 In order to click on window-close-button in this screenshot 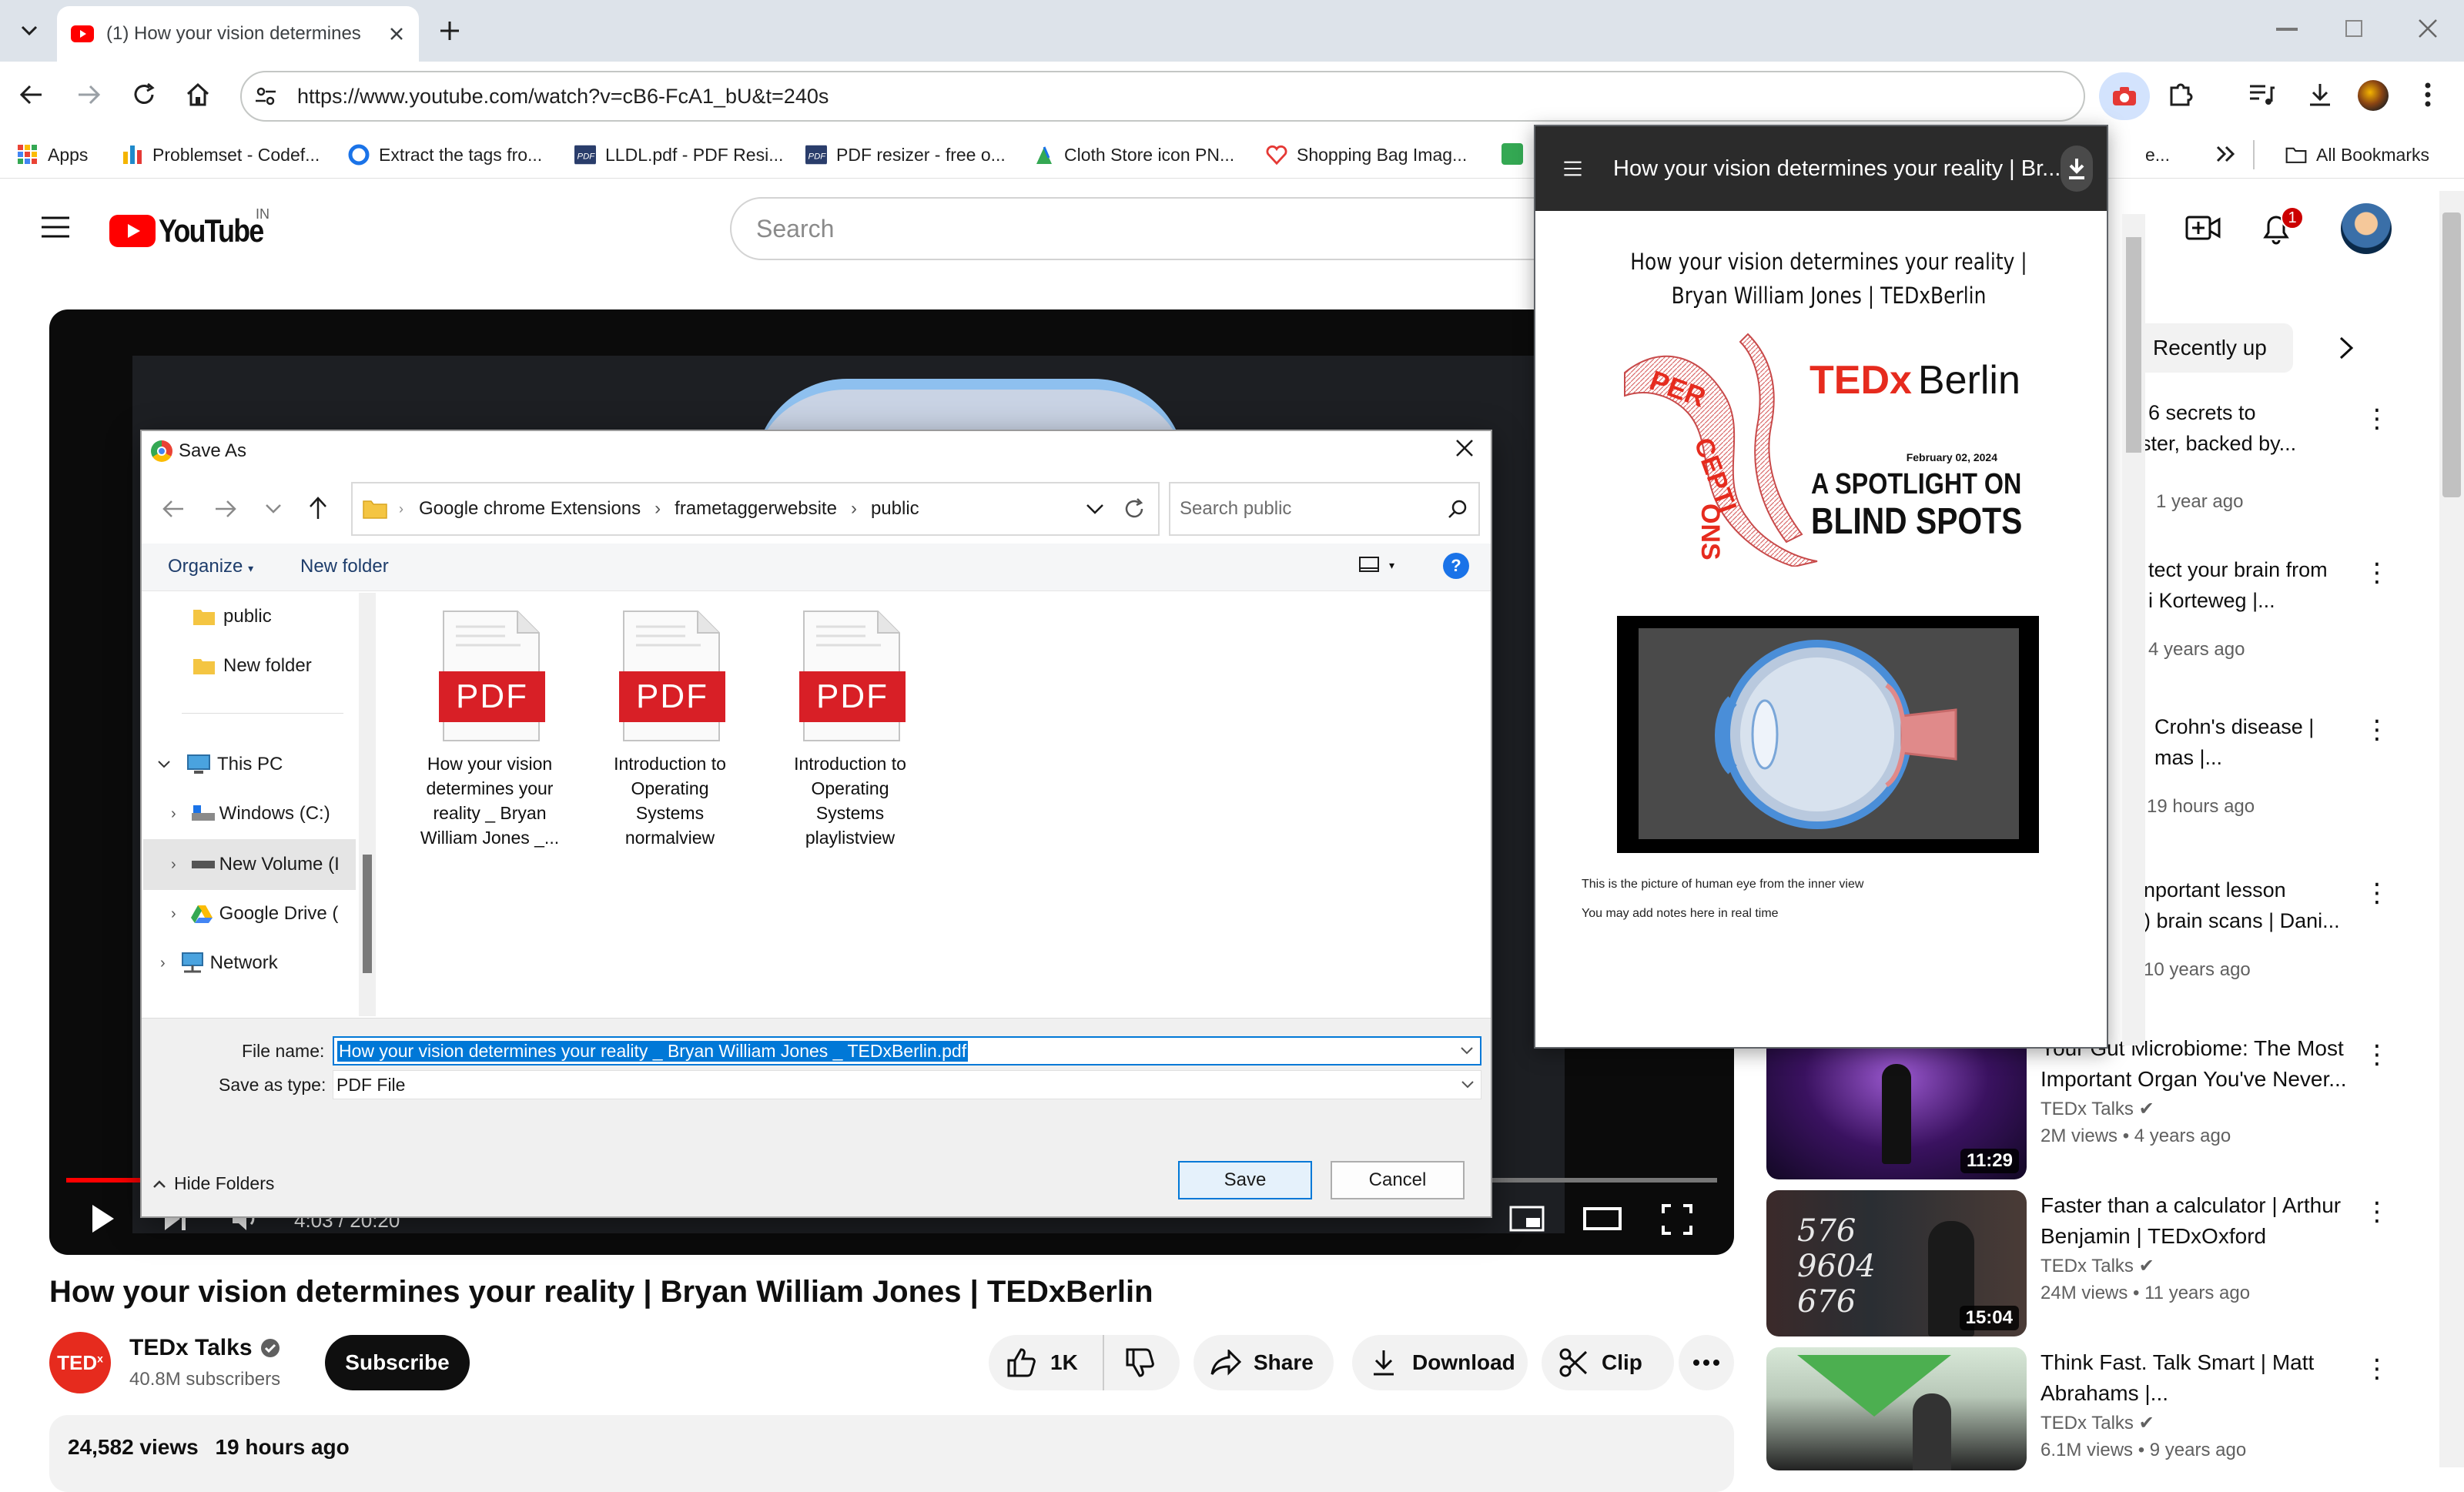, I will do `click(2427, 29)`.